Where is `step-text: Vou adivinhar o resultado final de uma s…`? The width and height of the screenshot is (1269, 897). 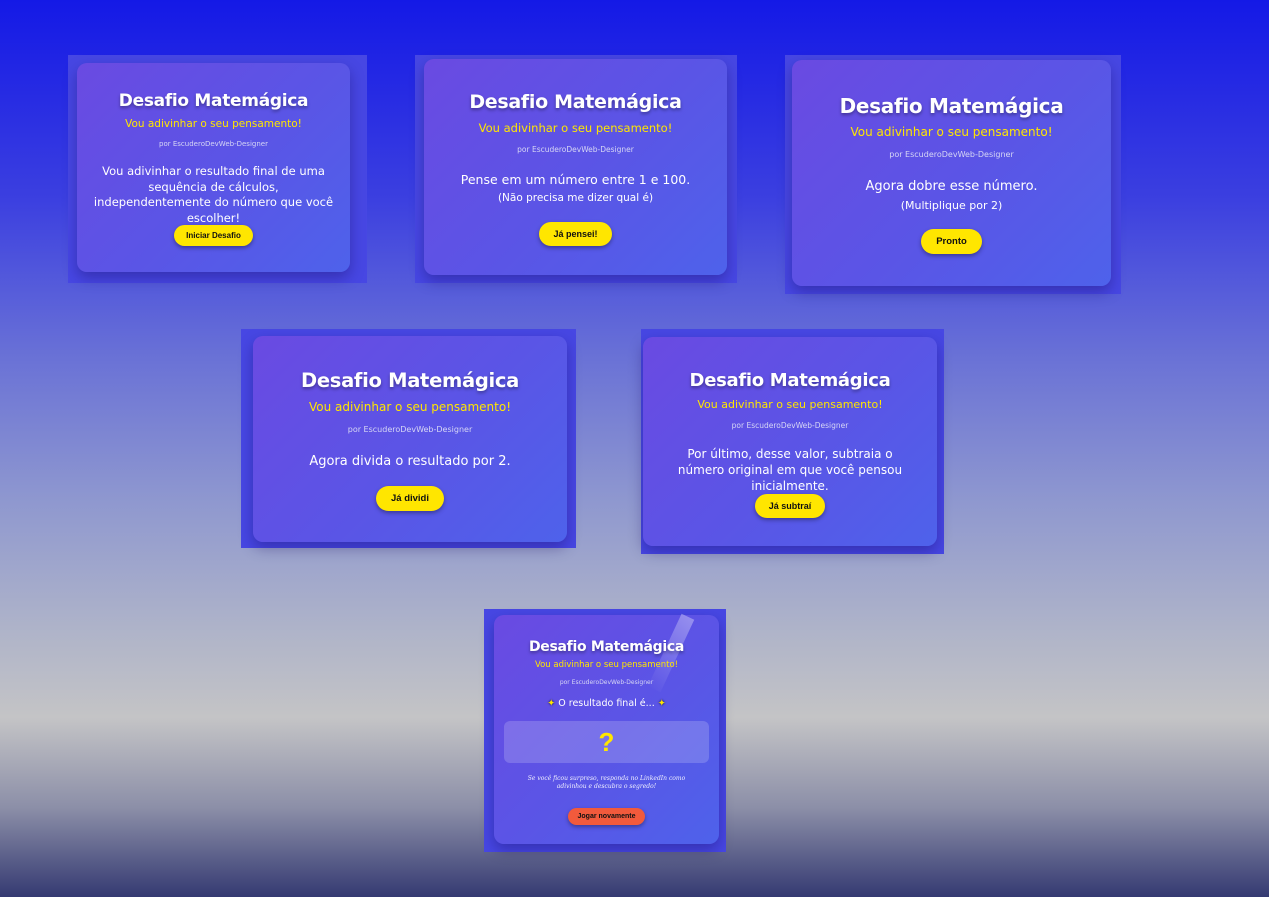
step-text: Vou adivinhar o resultado final de uma s… is located at coordinates (213, 194).